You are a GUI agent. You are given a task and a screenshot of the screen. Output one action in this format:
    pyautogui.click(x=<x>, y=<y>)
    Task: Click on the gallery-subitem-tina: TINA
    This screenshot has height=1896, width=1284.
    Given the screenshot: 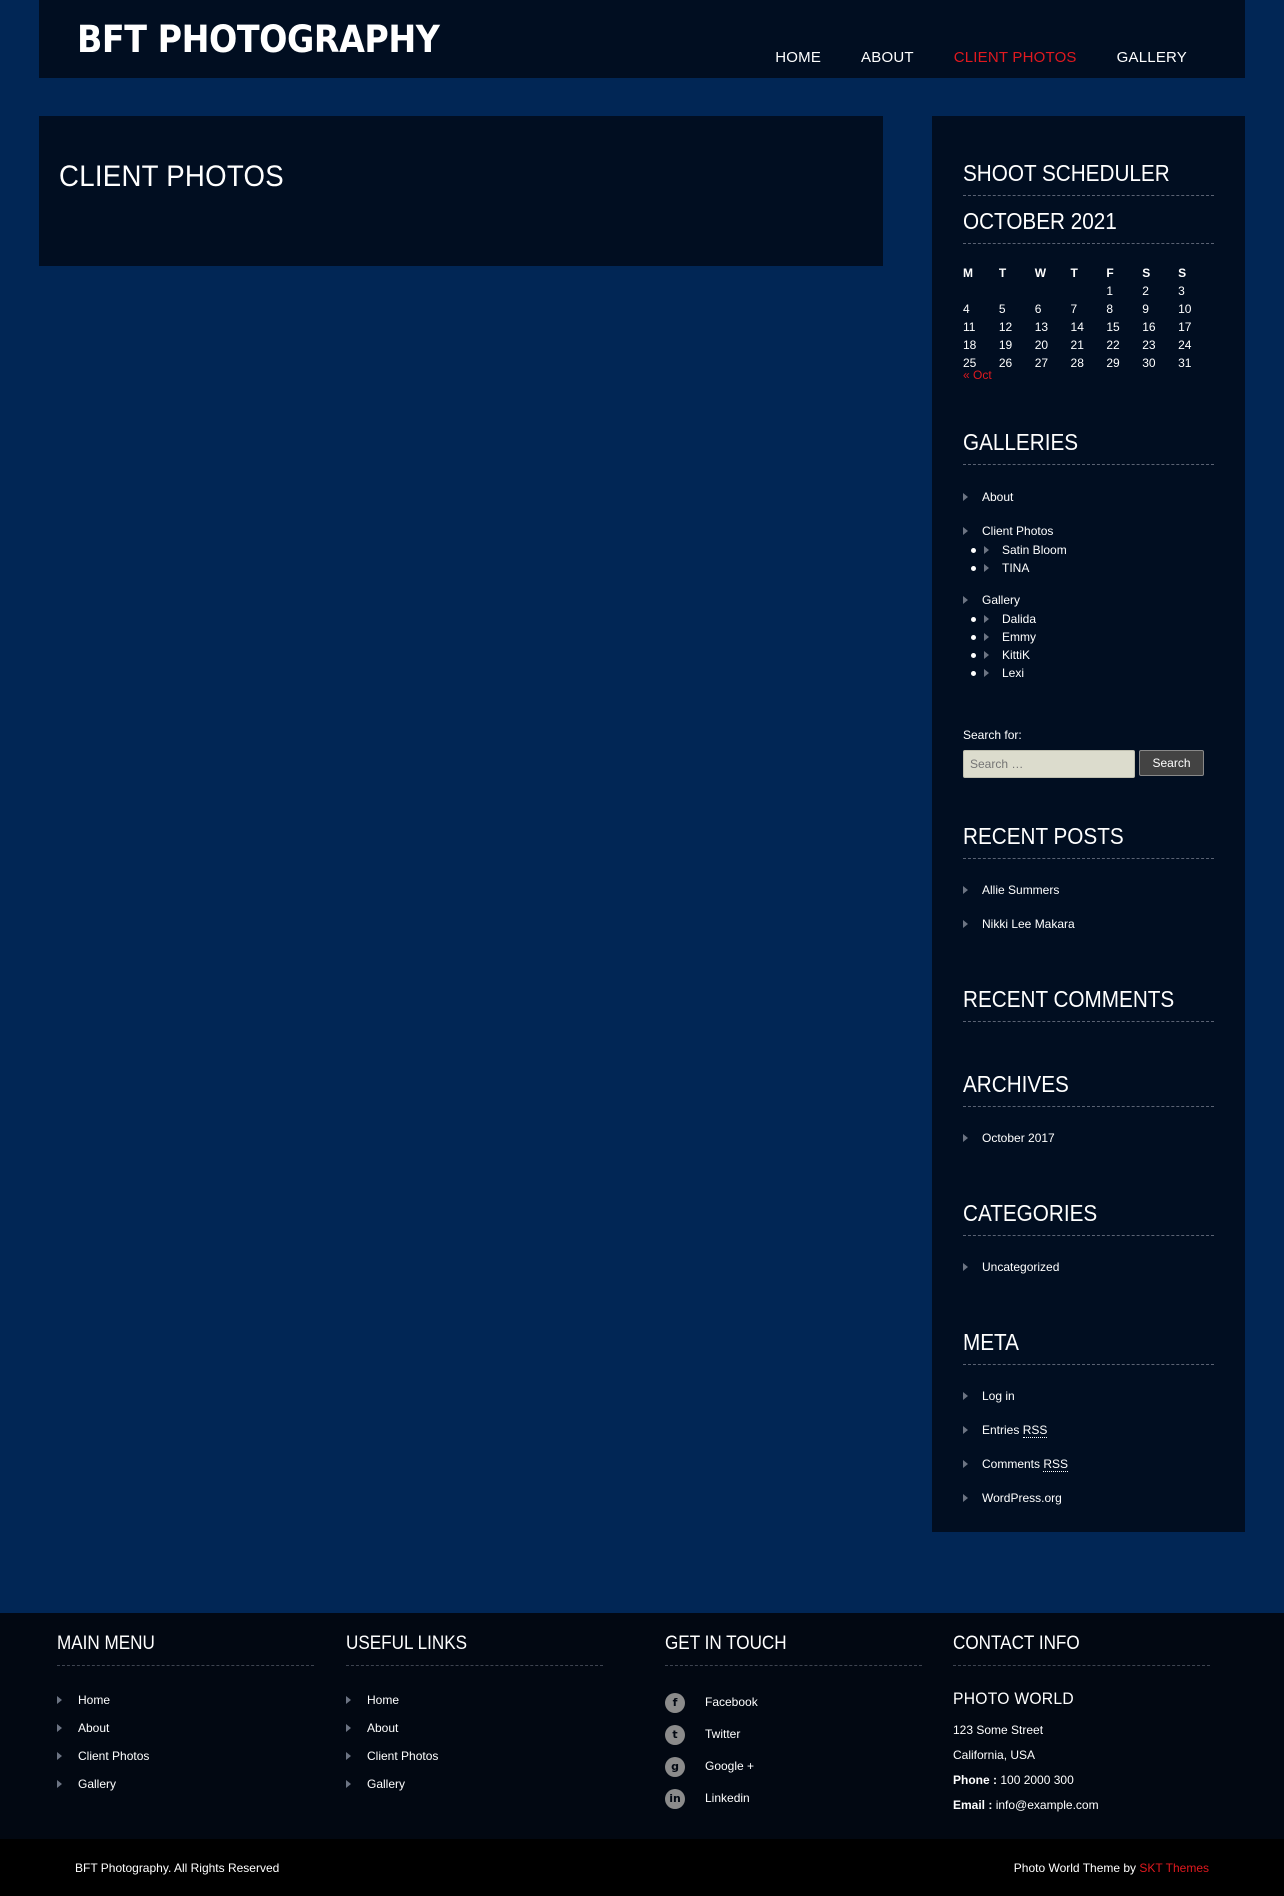 What is the action you would take?
    pyautogui.click(x=1015, y=568)
    